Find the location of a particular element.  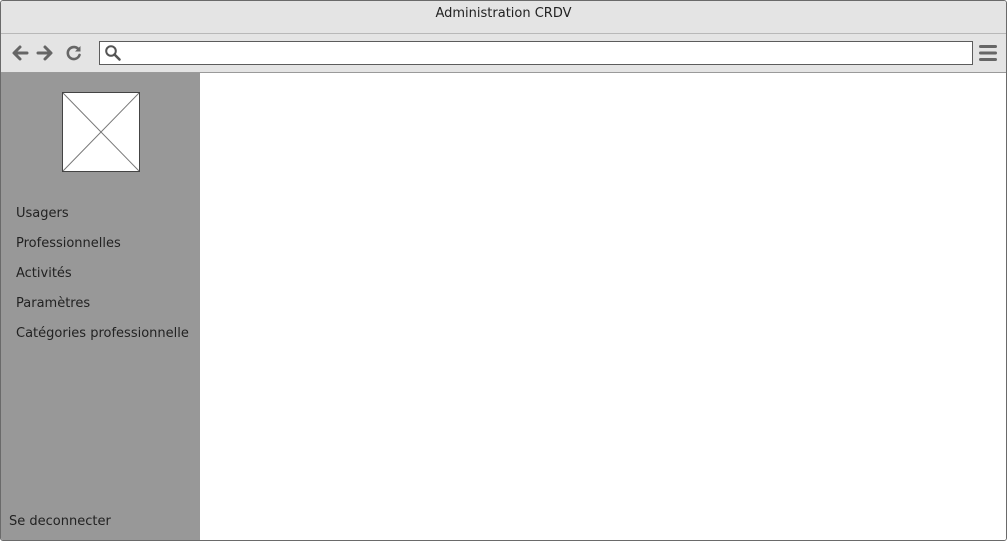

menu-button is located at coordinates (988, 53).